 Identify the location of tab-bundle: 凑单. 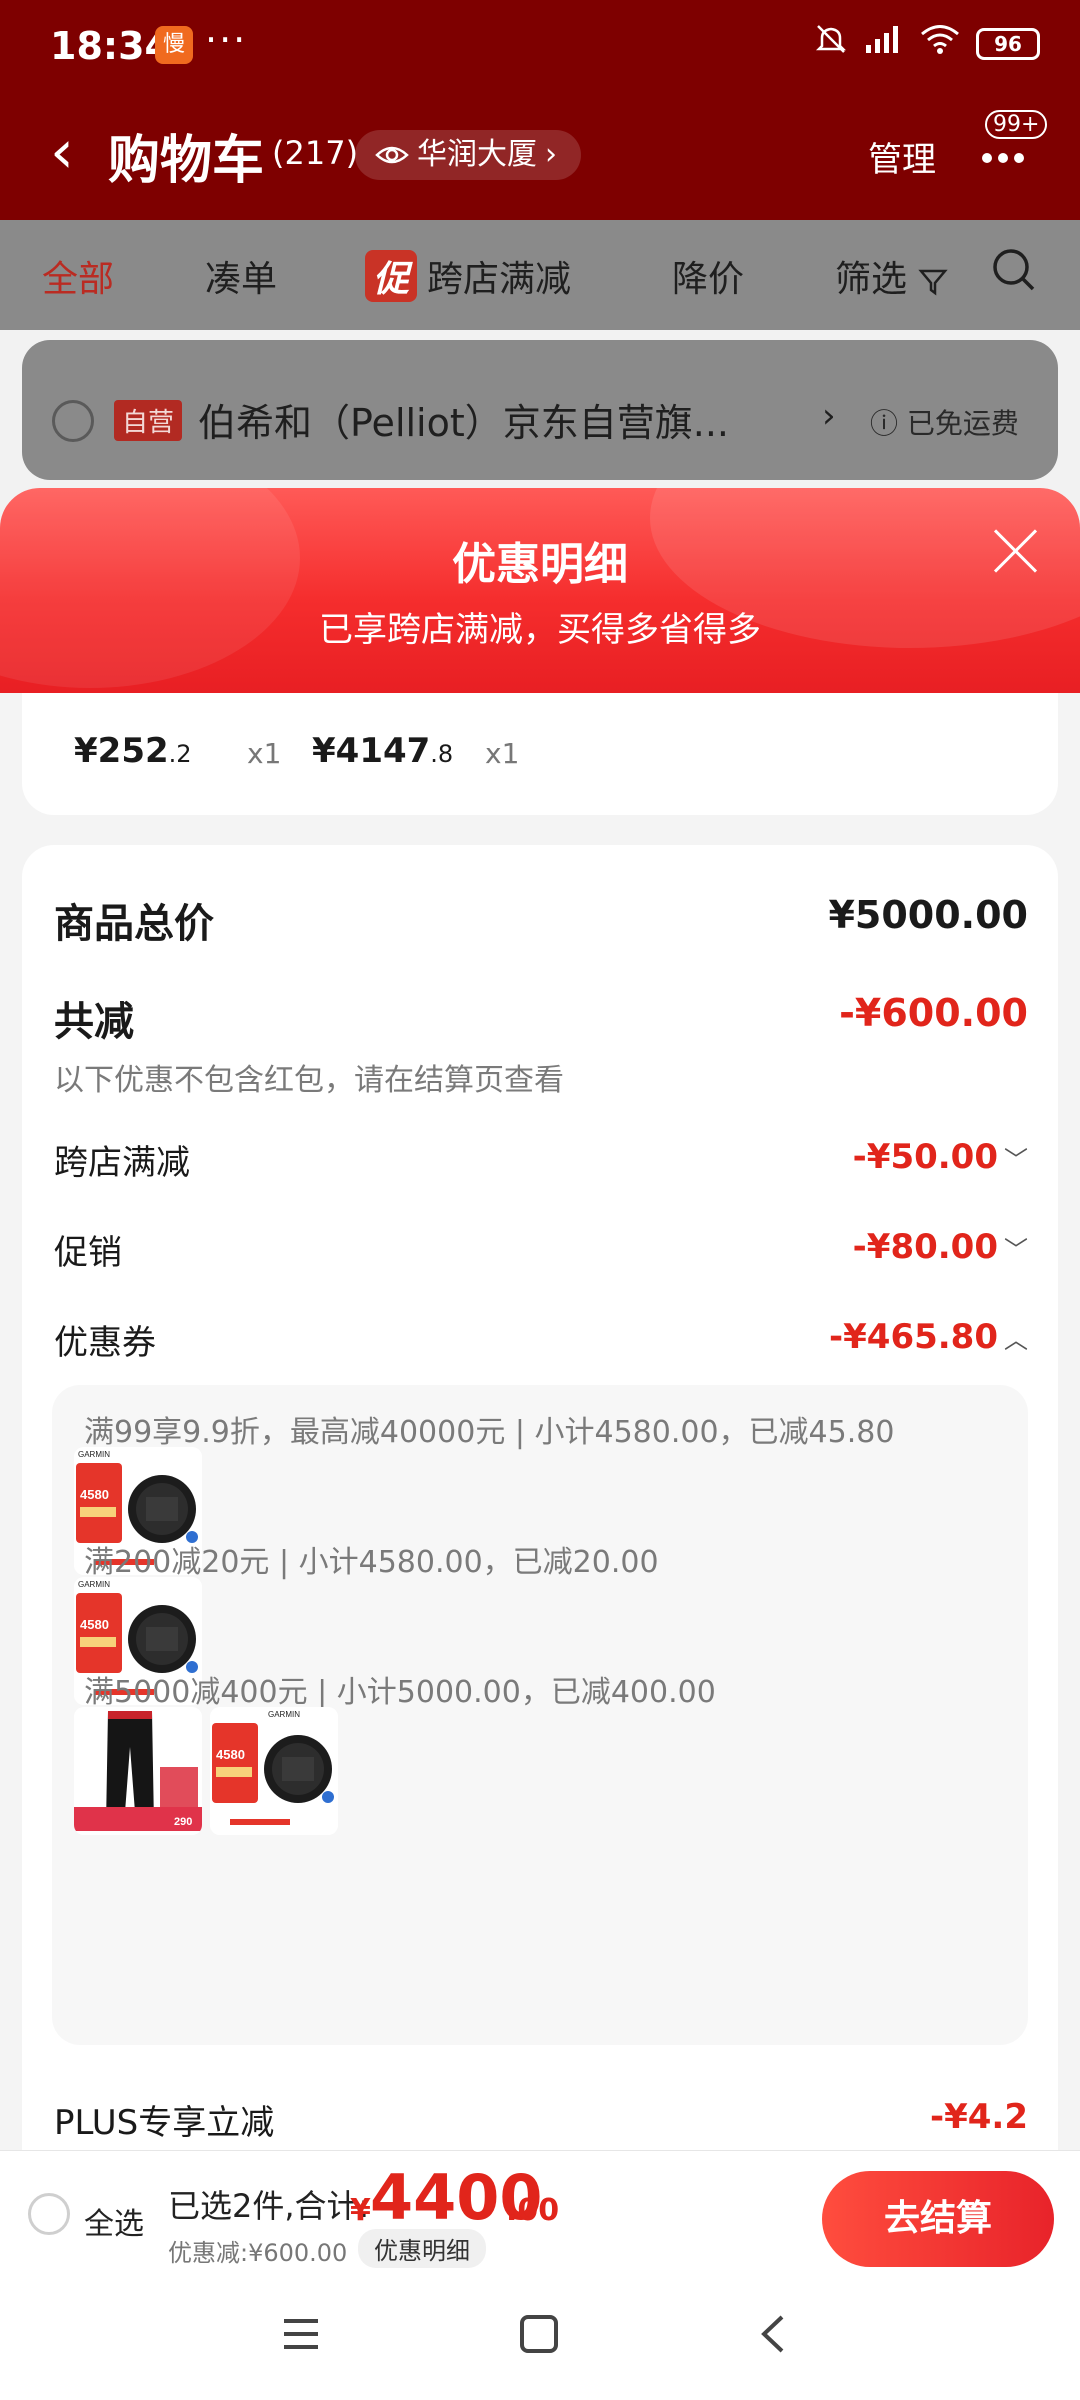
(241, 276).